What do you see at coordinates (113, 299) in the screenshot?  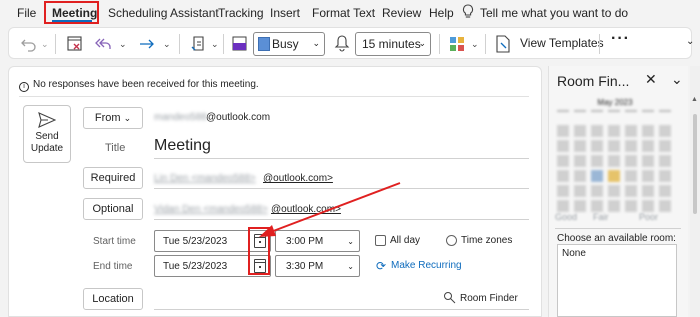 I see `location-button: Location` at bounding box center [113, 299].